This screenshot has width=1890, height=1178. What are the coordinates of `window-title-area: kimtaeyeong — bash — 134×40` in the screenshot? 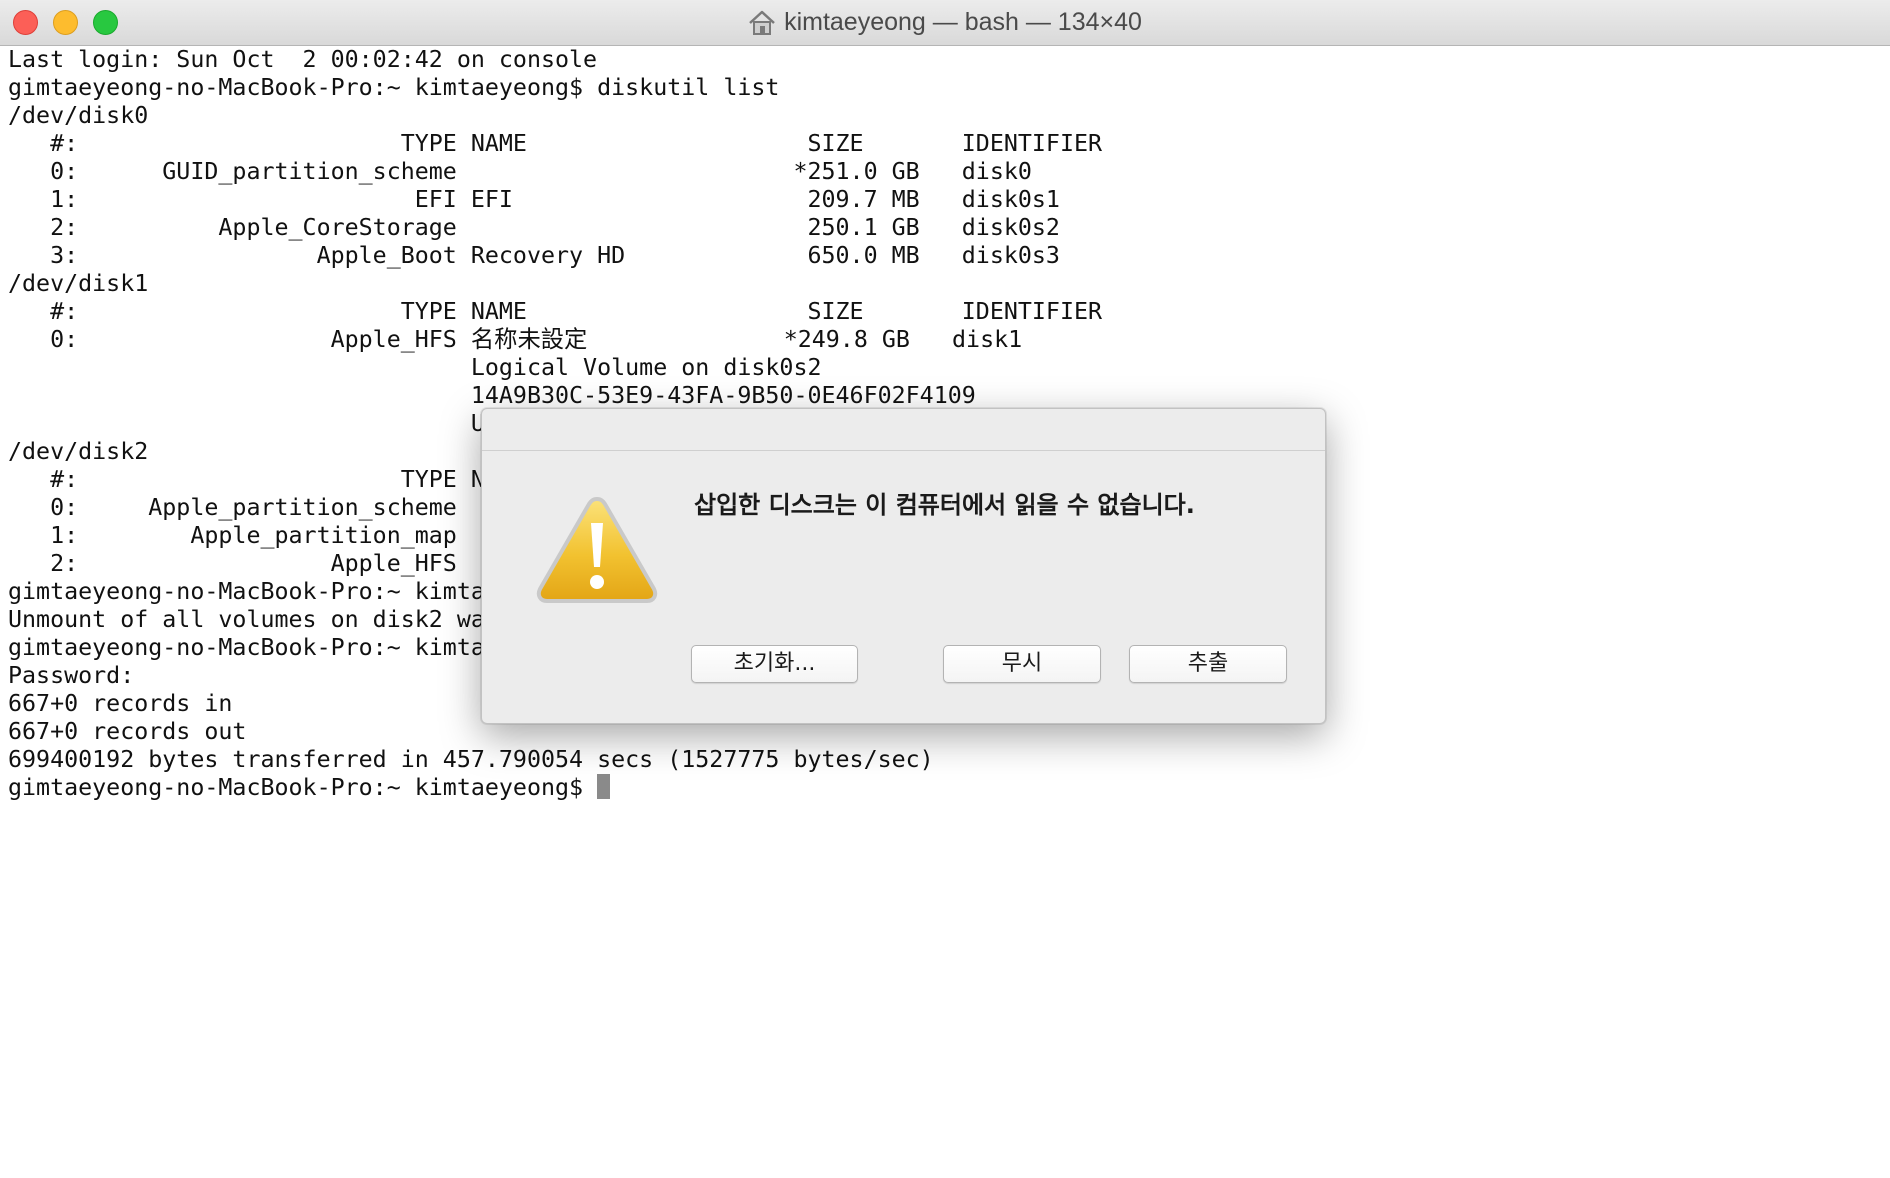 It's located at (945, 22).